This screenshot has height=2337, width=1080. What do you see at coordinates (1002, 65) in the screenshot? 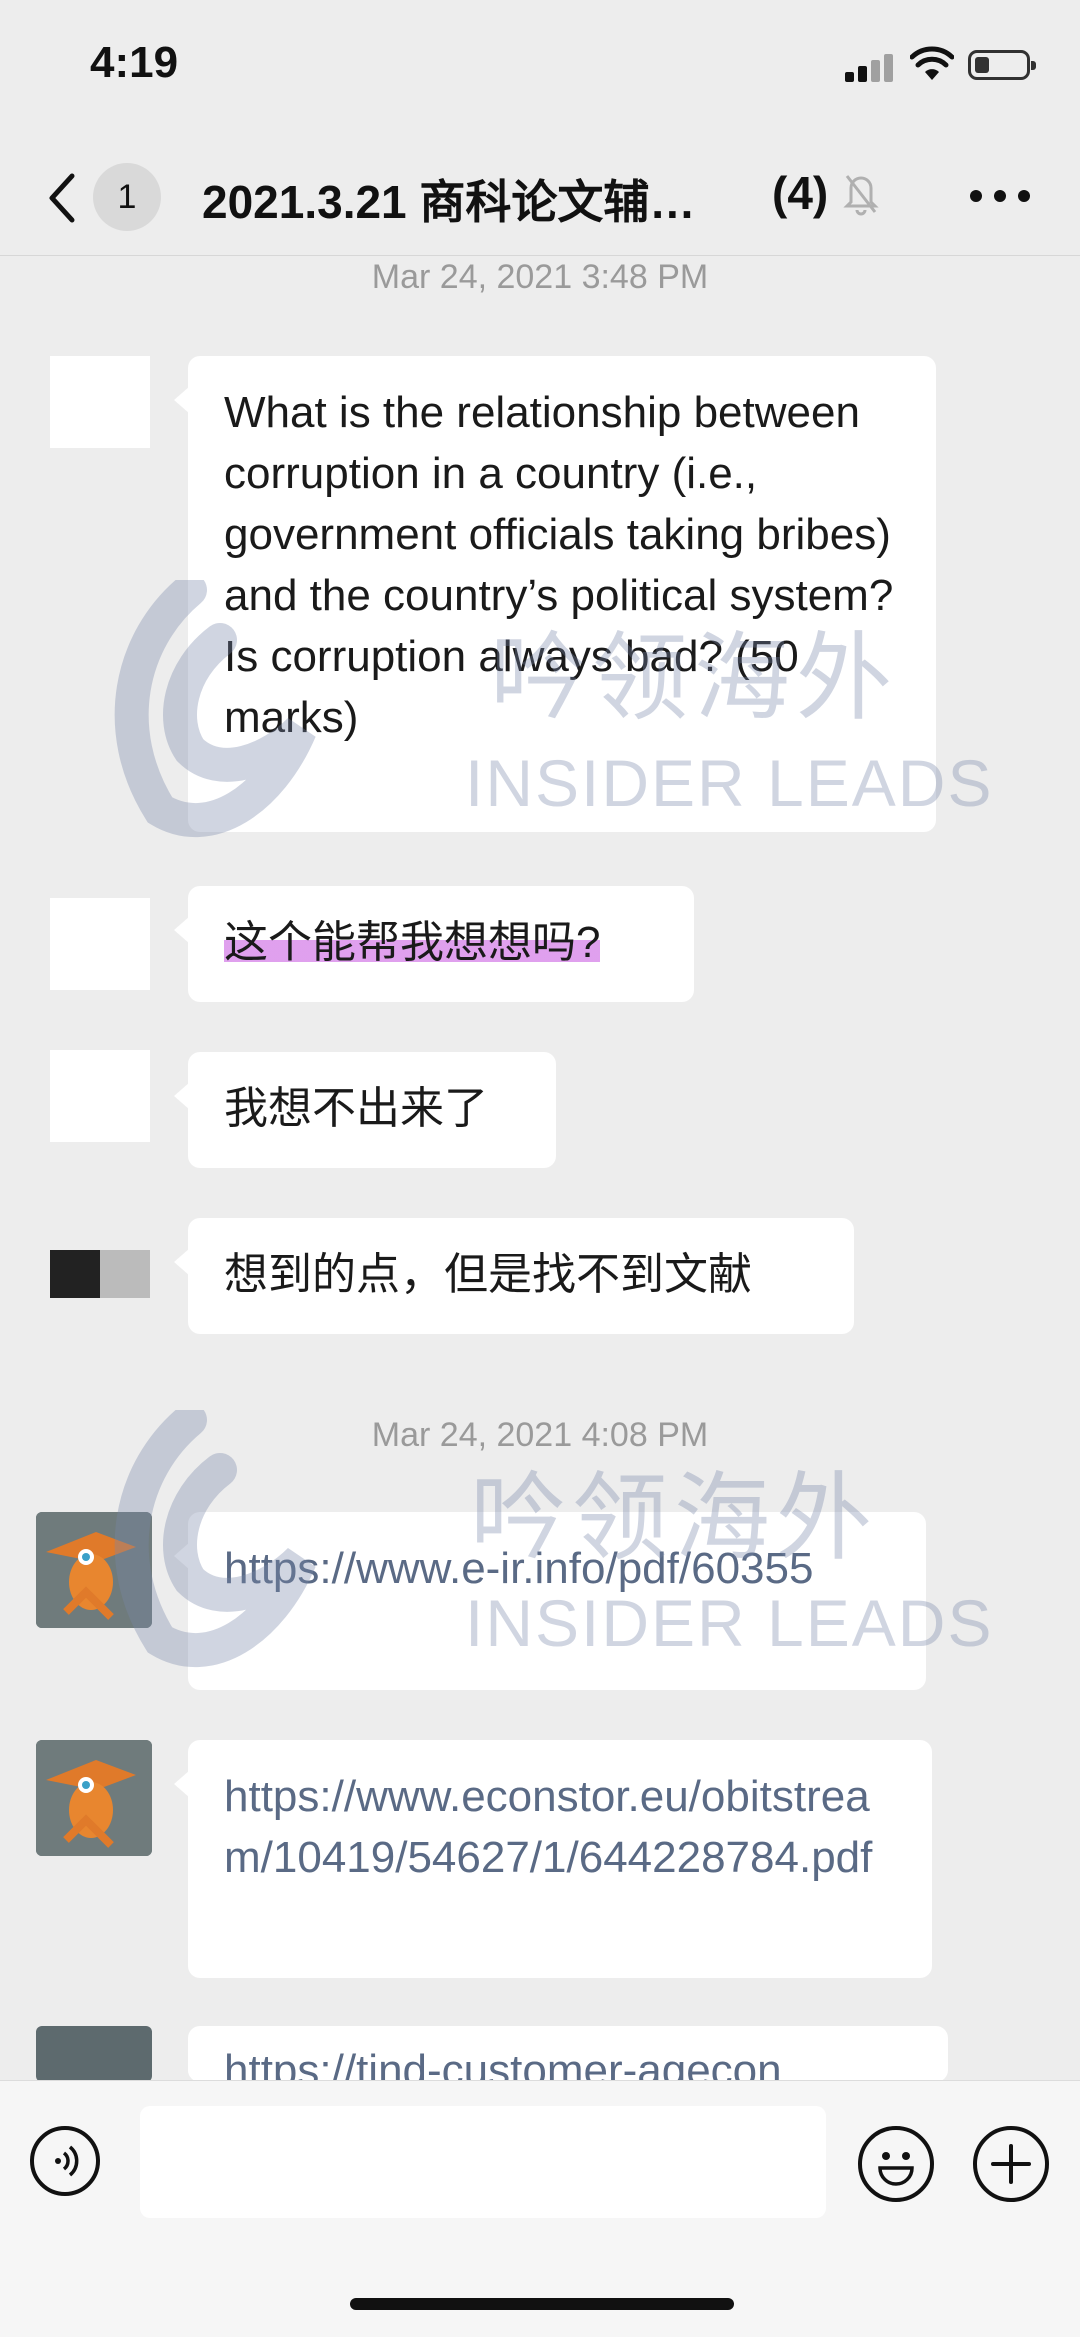
I see `battery-icon` at bounding box center [1002, 65].